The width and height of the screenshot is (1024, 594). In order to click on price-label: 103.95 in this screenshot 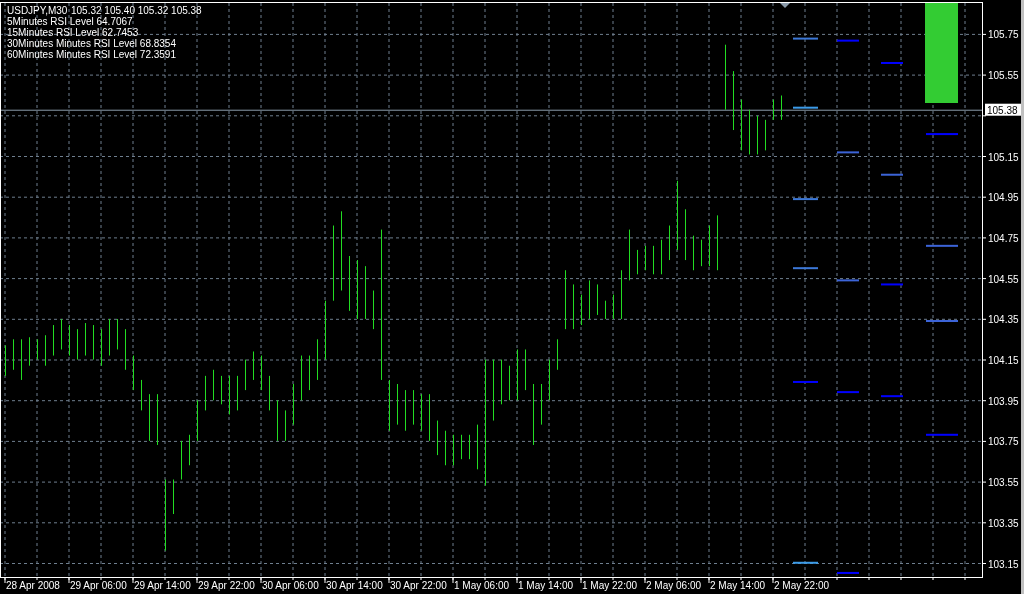, I will do `click(1003, 401)`.